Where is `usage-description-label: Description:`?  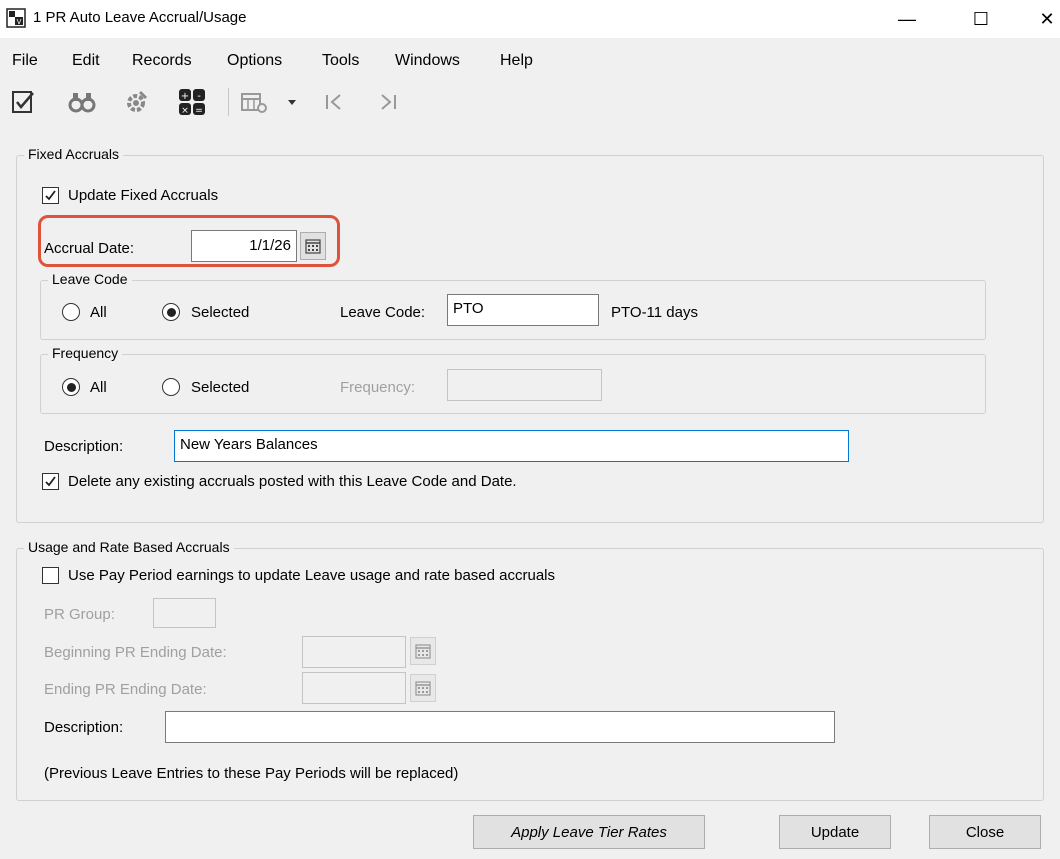
usage-description-label: Description: is located at coordinates (84, 727).